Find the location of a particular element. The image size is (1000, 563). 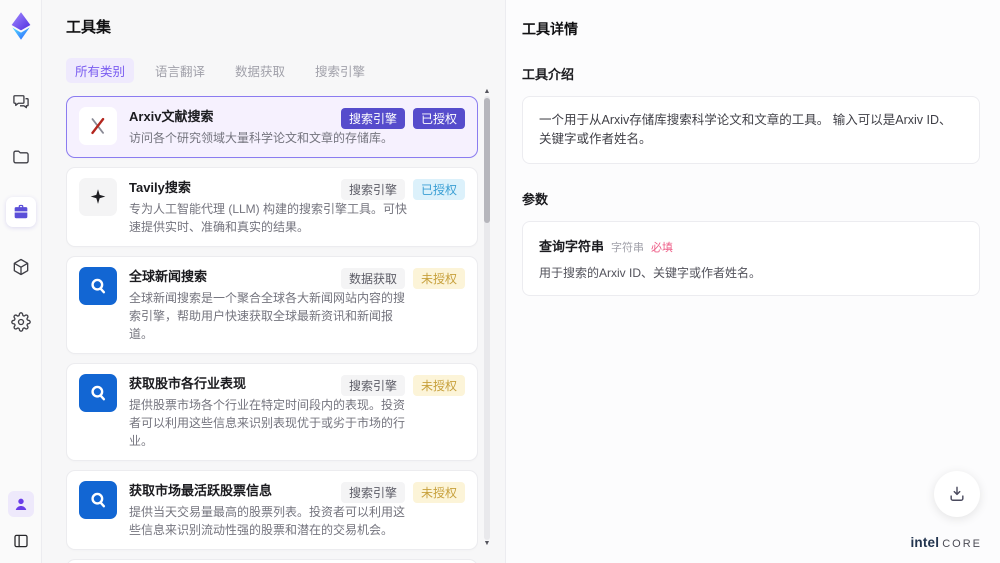

param-description: 用于搜索的Arxiv ID、关键字或作者姓名。 is located at coordinates (650, 273).